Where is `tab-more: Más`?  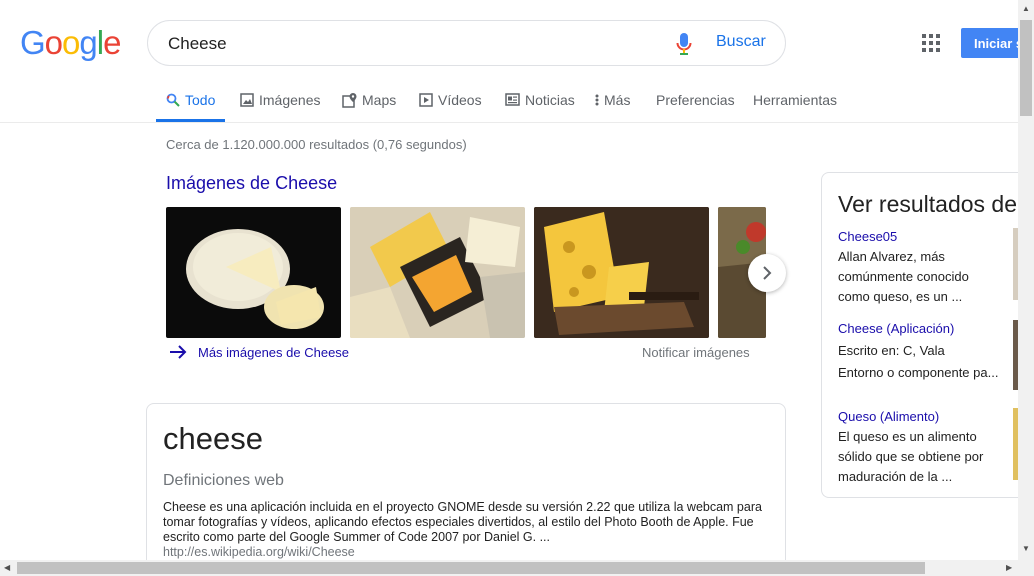 tab-more: Más is located at coordinates (612, 107).